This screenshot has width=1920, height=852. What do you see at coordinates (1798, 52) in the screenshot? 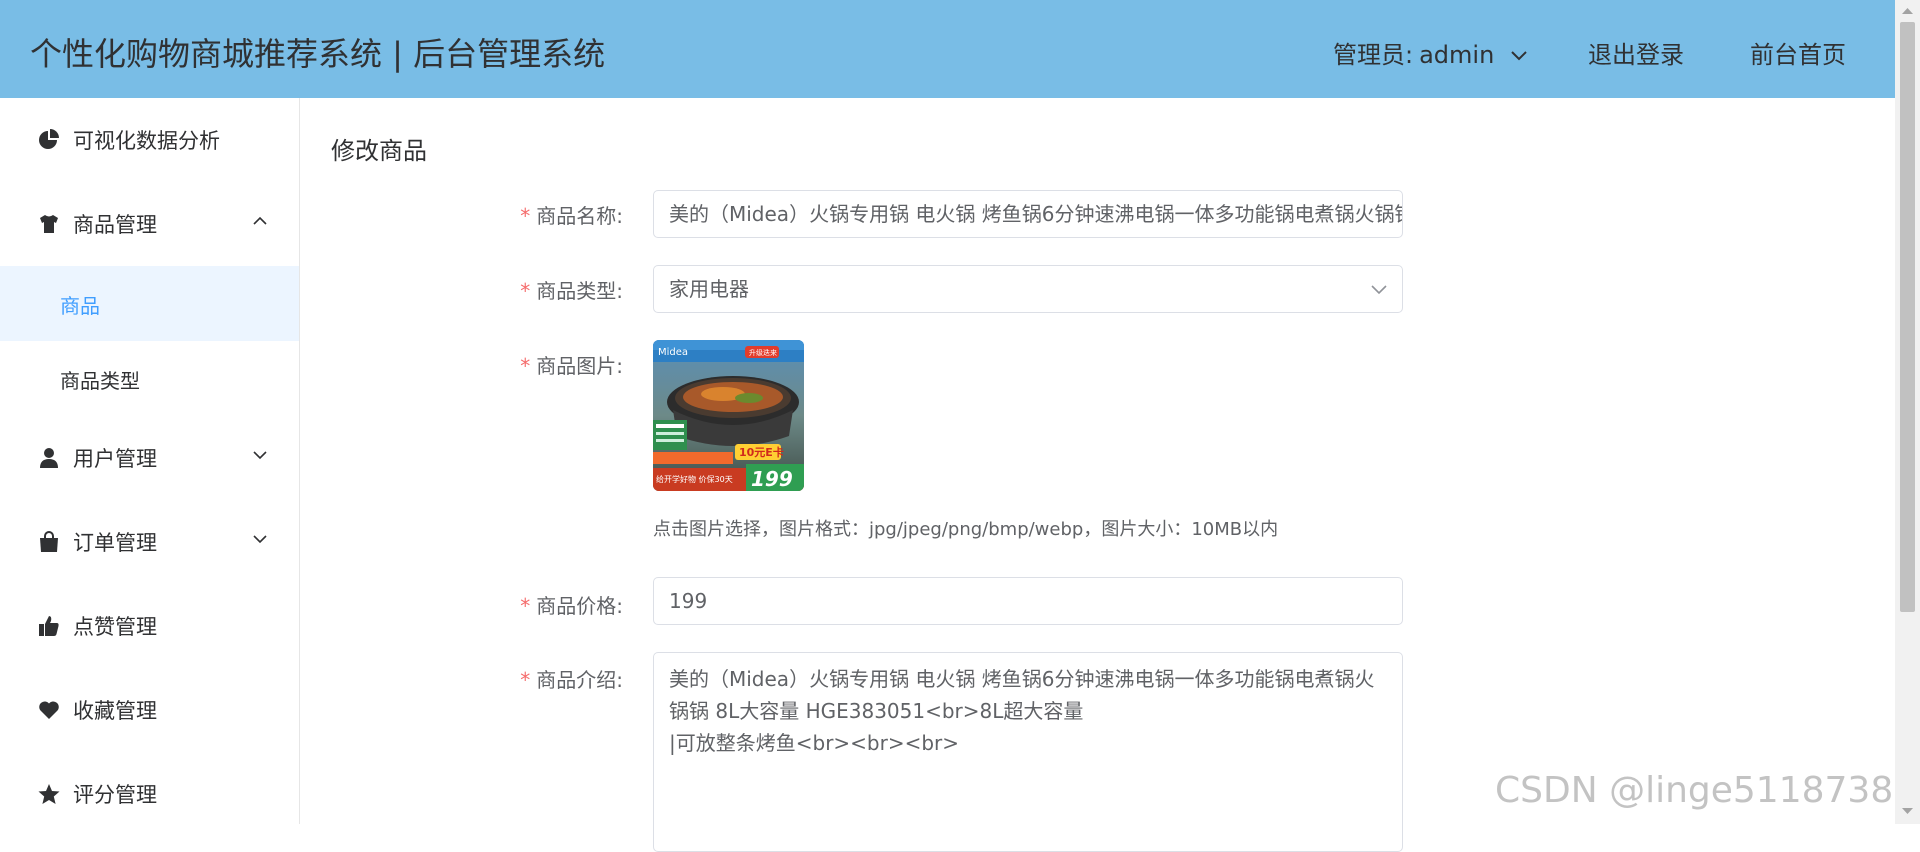
I see `frontend-home-link: 前台首页` at bounding box center [1798, 52].